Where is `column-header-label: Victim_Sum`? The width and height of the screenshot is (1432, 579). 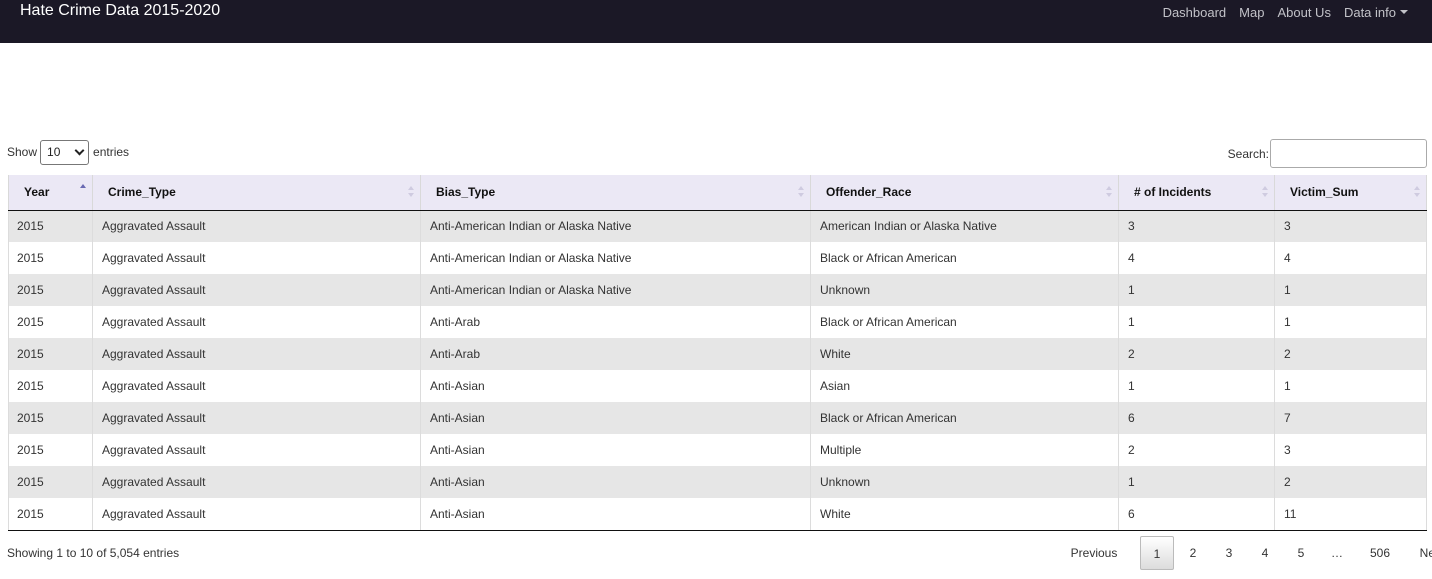
column-header-label: Victim_Sum is located at coordinates (1324, 192).